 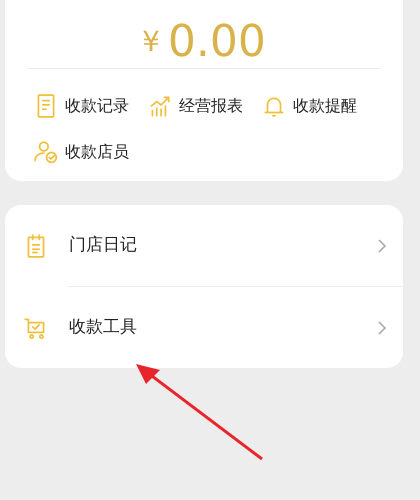 What do you see at coordinates (90, 152) in the screenshot?
I see `quick-action: 收款店员` at bounding box center [90, 152].